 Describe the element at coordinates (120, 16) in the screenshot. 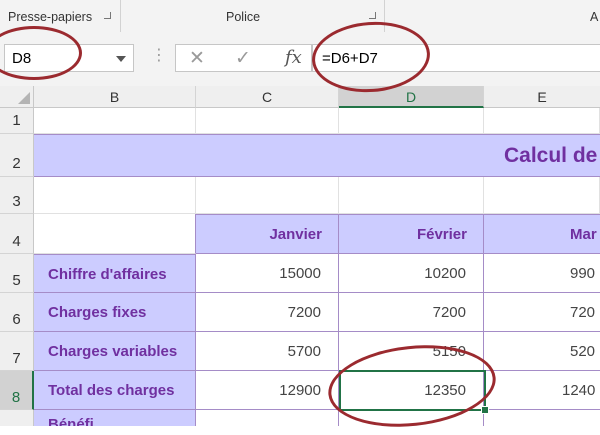

I see `ribbon-separator` at that location.